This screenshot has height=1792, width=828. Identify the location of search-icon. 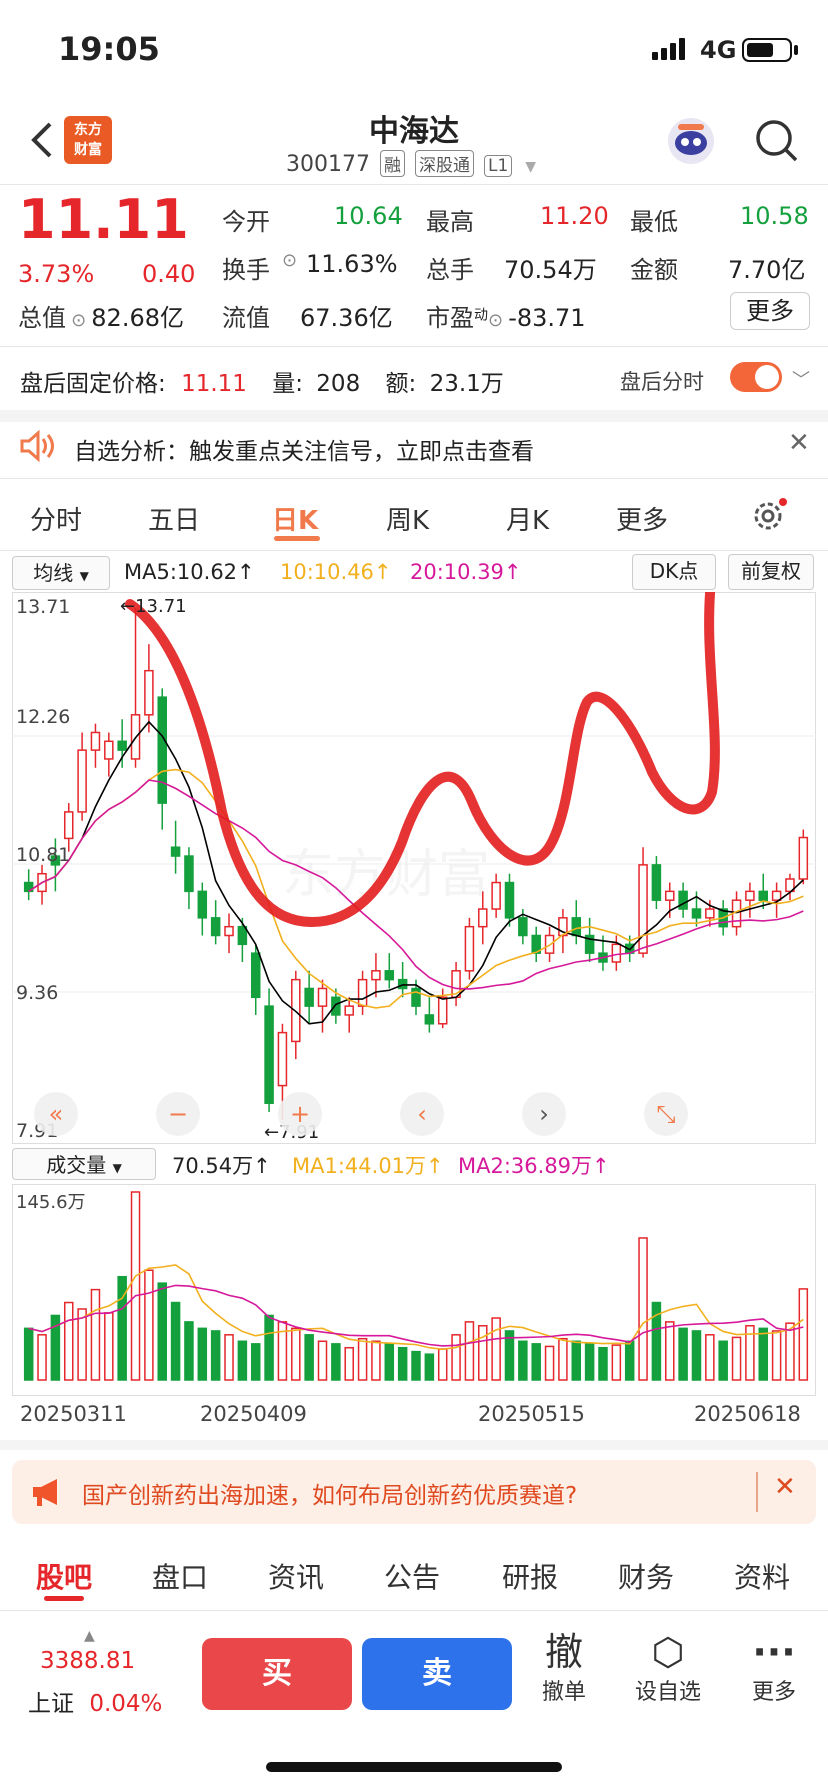
(776, 140).